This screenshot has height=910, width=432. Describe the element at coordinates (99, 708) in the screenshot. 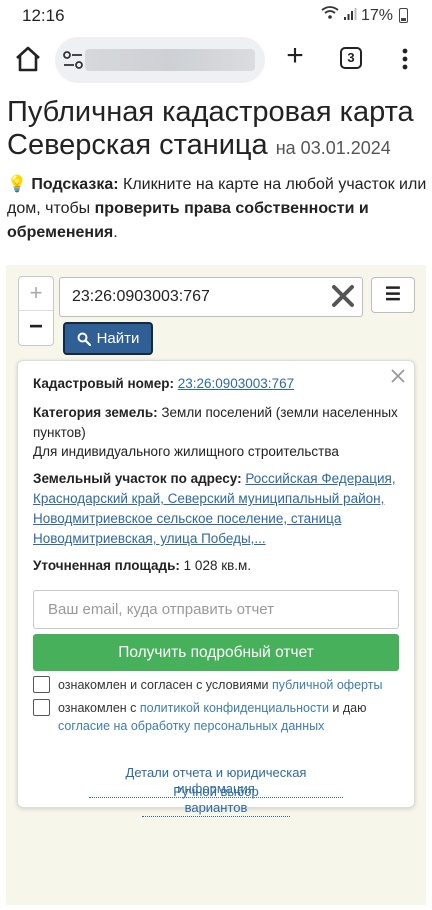

I see `privacy-text: ознакомлен с` at that location.